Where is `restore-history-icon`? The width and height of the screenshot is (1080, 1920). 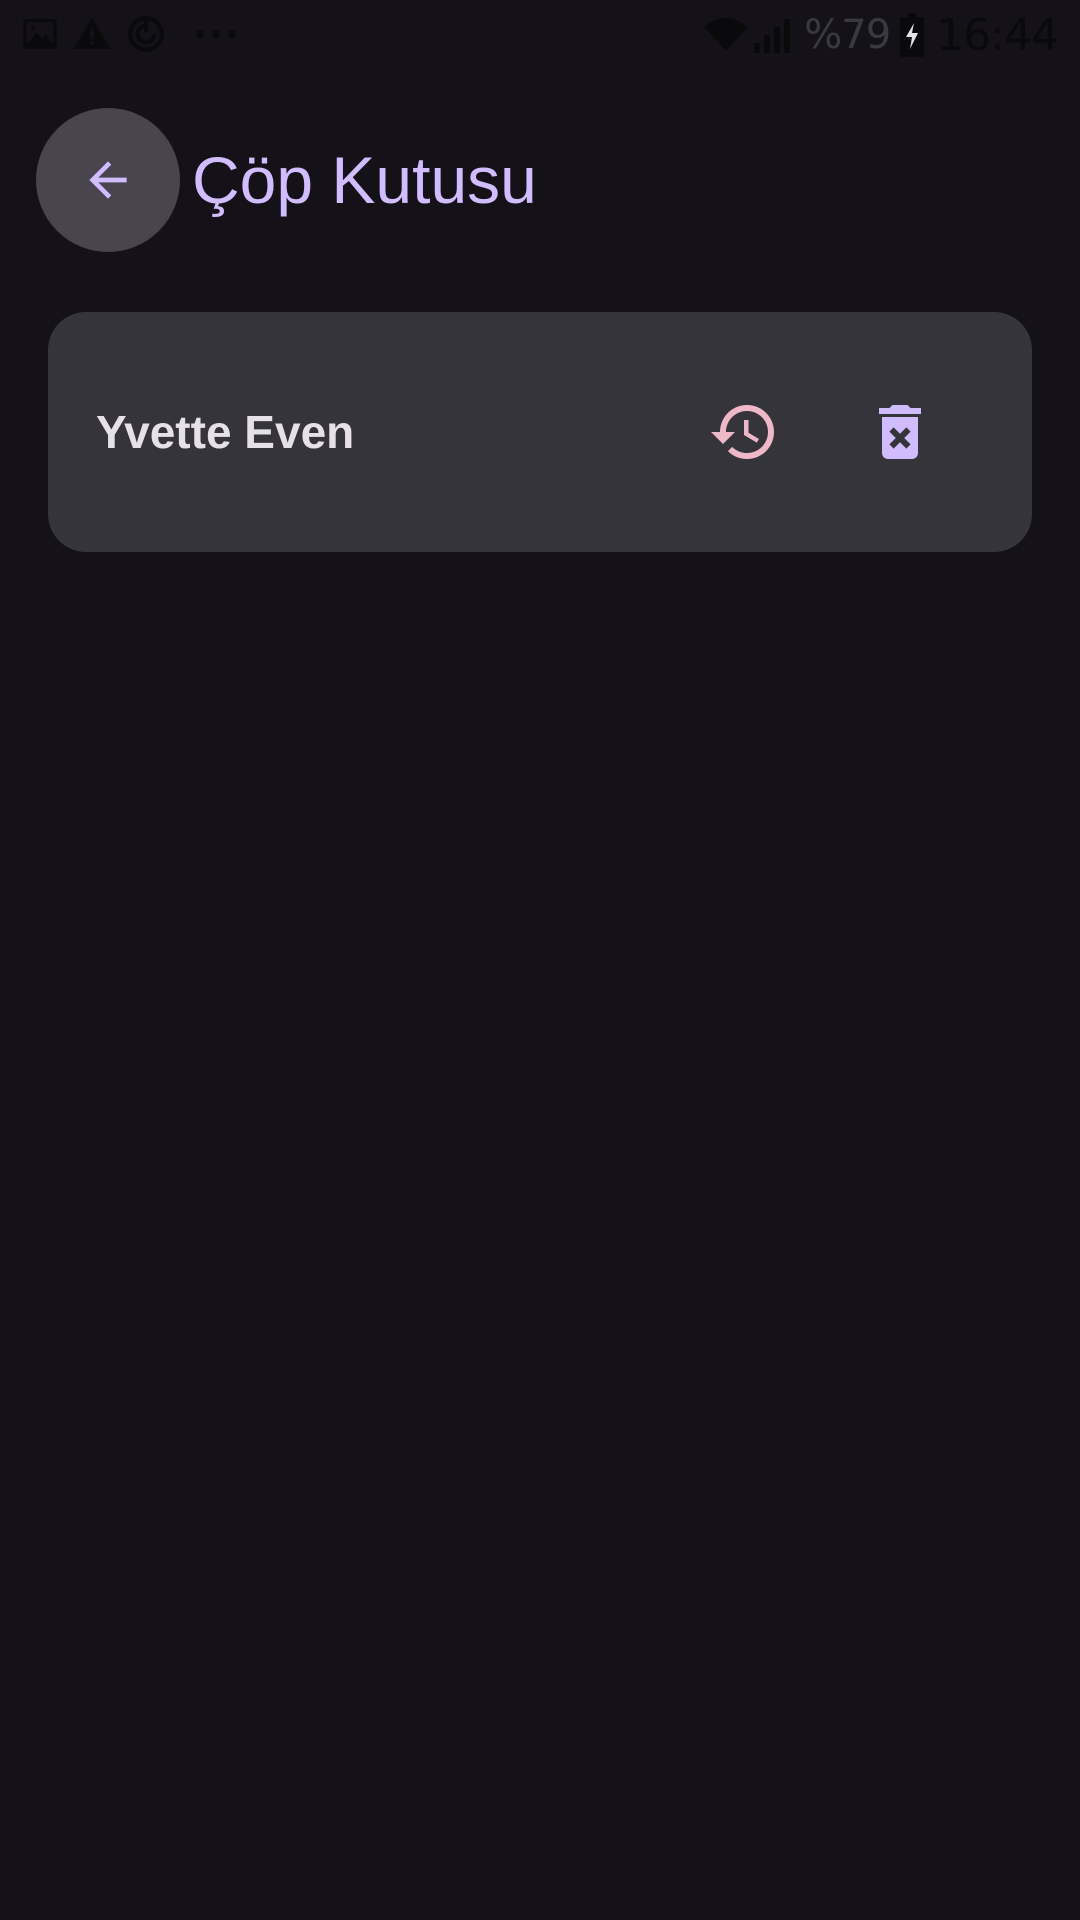 restore-history-icon is located at coordinates (742, 432).